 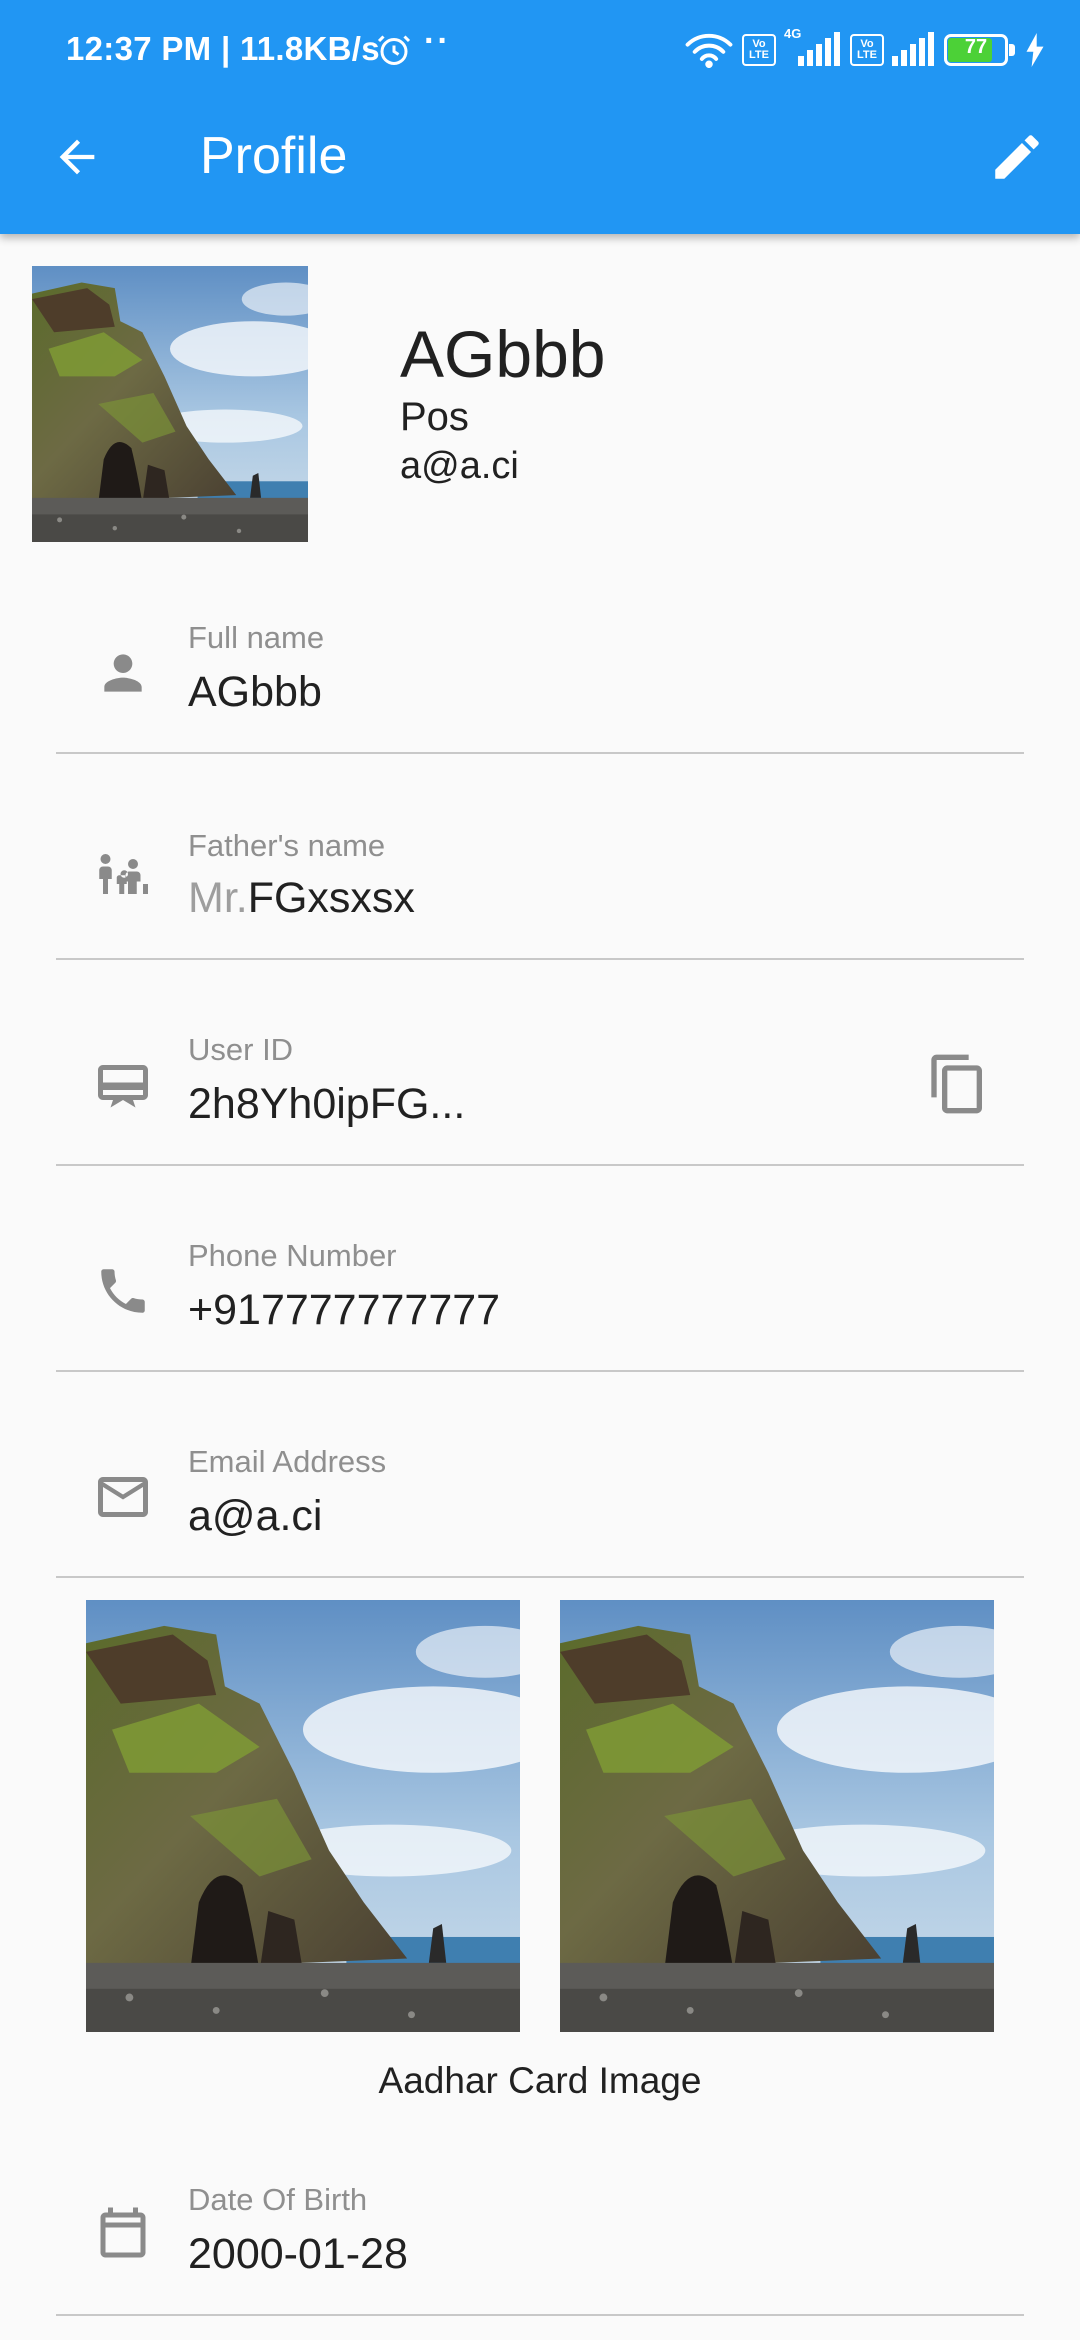 I want to click on copy-button, so click(x=958, y=1084).